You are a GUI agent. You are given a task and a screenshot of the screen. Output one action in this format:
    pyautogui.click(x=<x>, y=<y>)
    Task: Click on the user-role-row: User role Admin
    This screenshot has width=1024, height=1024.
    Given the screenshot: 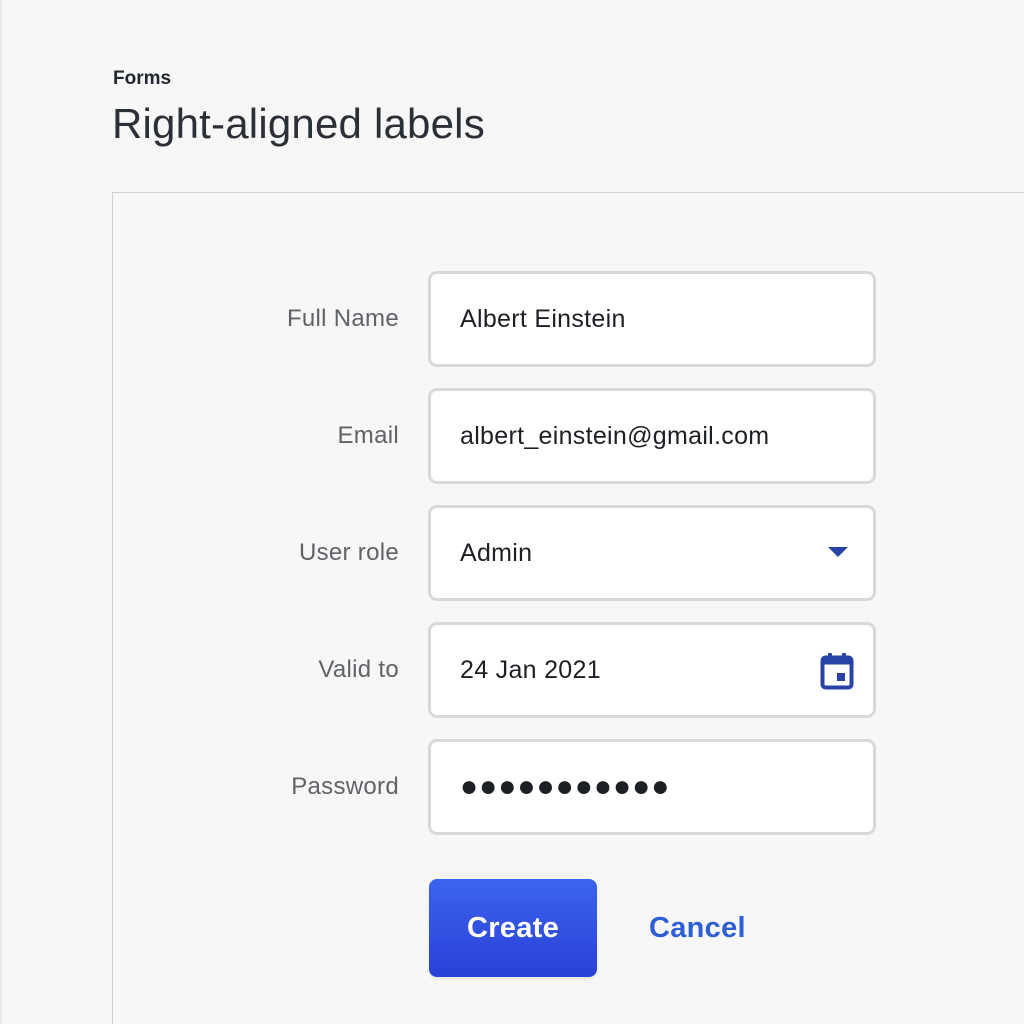 What is the action you would take?
    pyautogui.click(x=568, y=553)
    